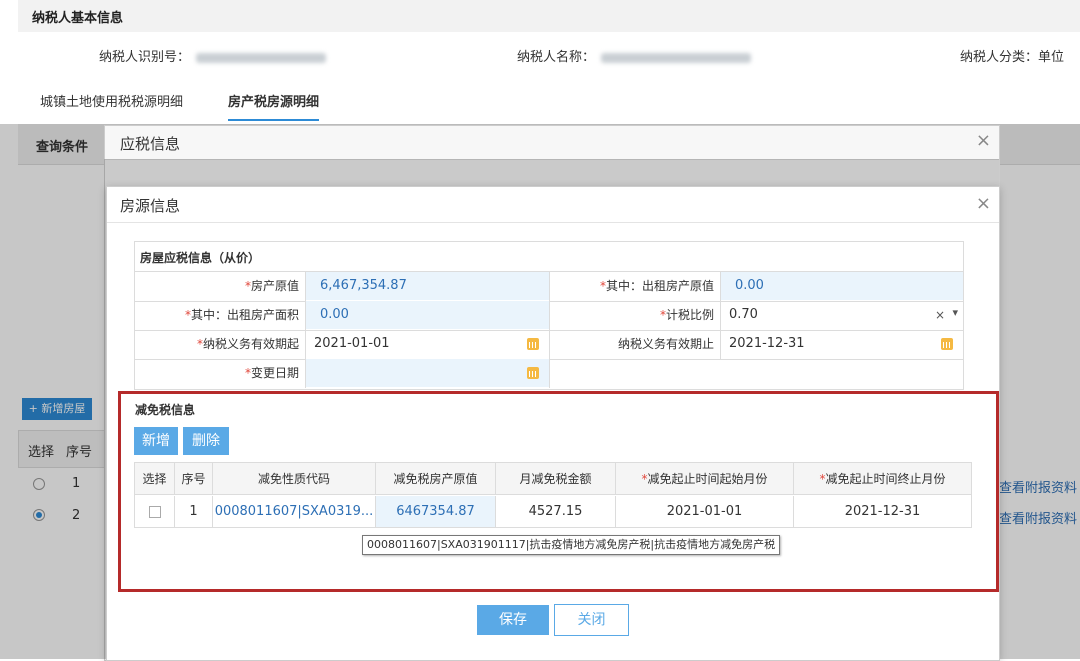 The height and width of the screenshot is (661, 1080). What do you see at coordinates (591, 620) in the screenshot?
I see `close-button: 关闭` at bounding box center [591, 620].